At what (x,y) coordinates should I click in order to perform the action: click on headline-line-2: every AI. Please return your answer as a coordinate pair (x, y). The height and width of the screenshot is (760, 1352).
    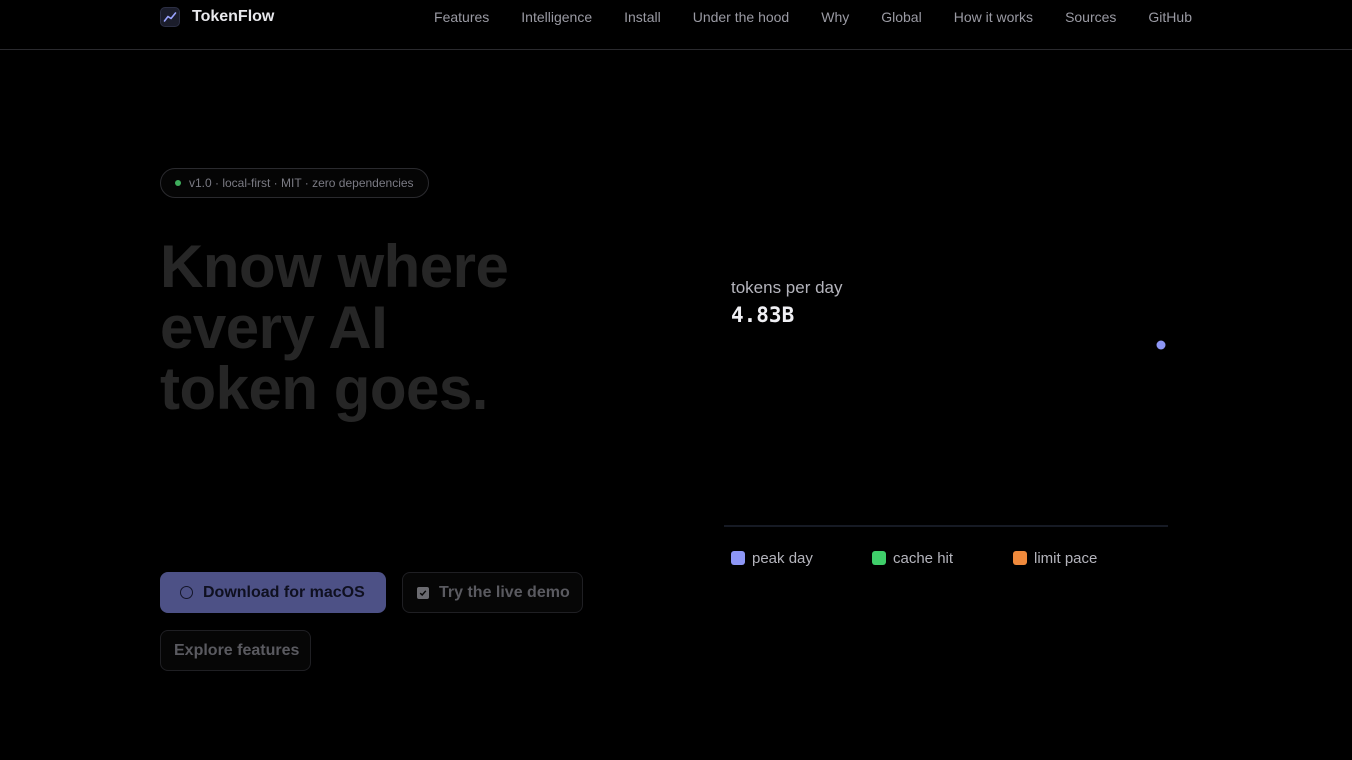
    Looking at the image, I should click on (274, 327).